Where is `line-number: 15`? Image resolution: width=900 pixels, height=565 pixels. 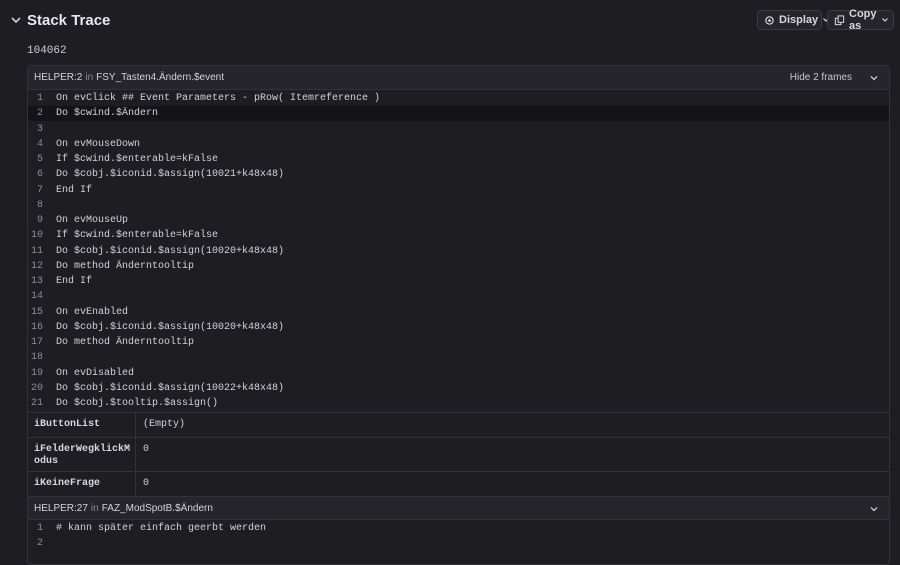 line-number: 15 is located at coordinates (36, 312).